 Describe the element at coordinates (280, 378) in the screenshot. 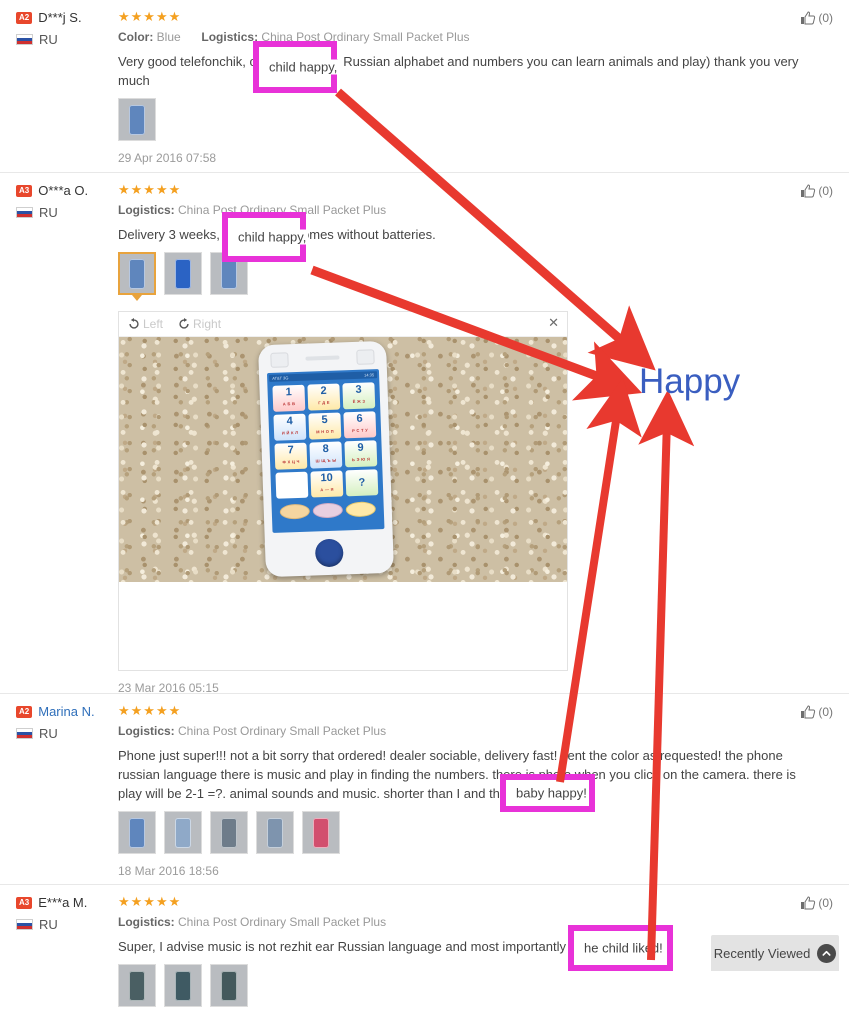

I see `toy-status-left: AT&T 3G` at that location.